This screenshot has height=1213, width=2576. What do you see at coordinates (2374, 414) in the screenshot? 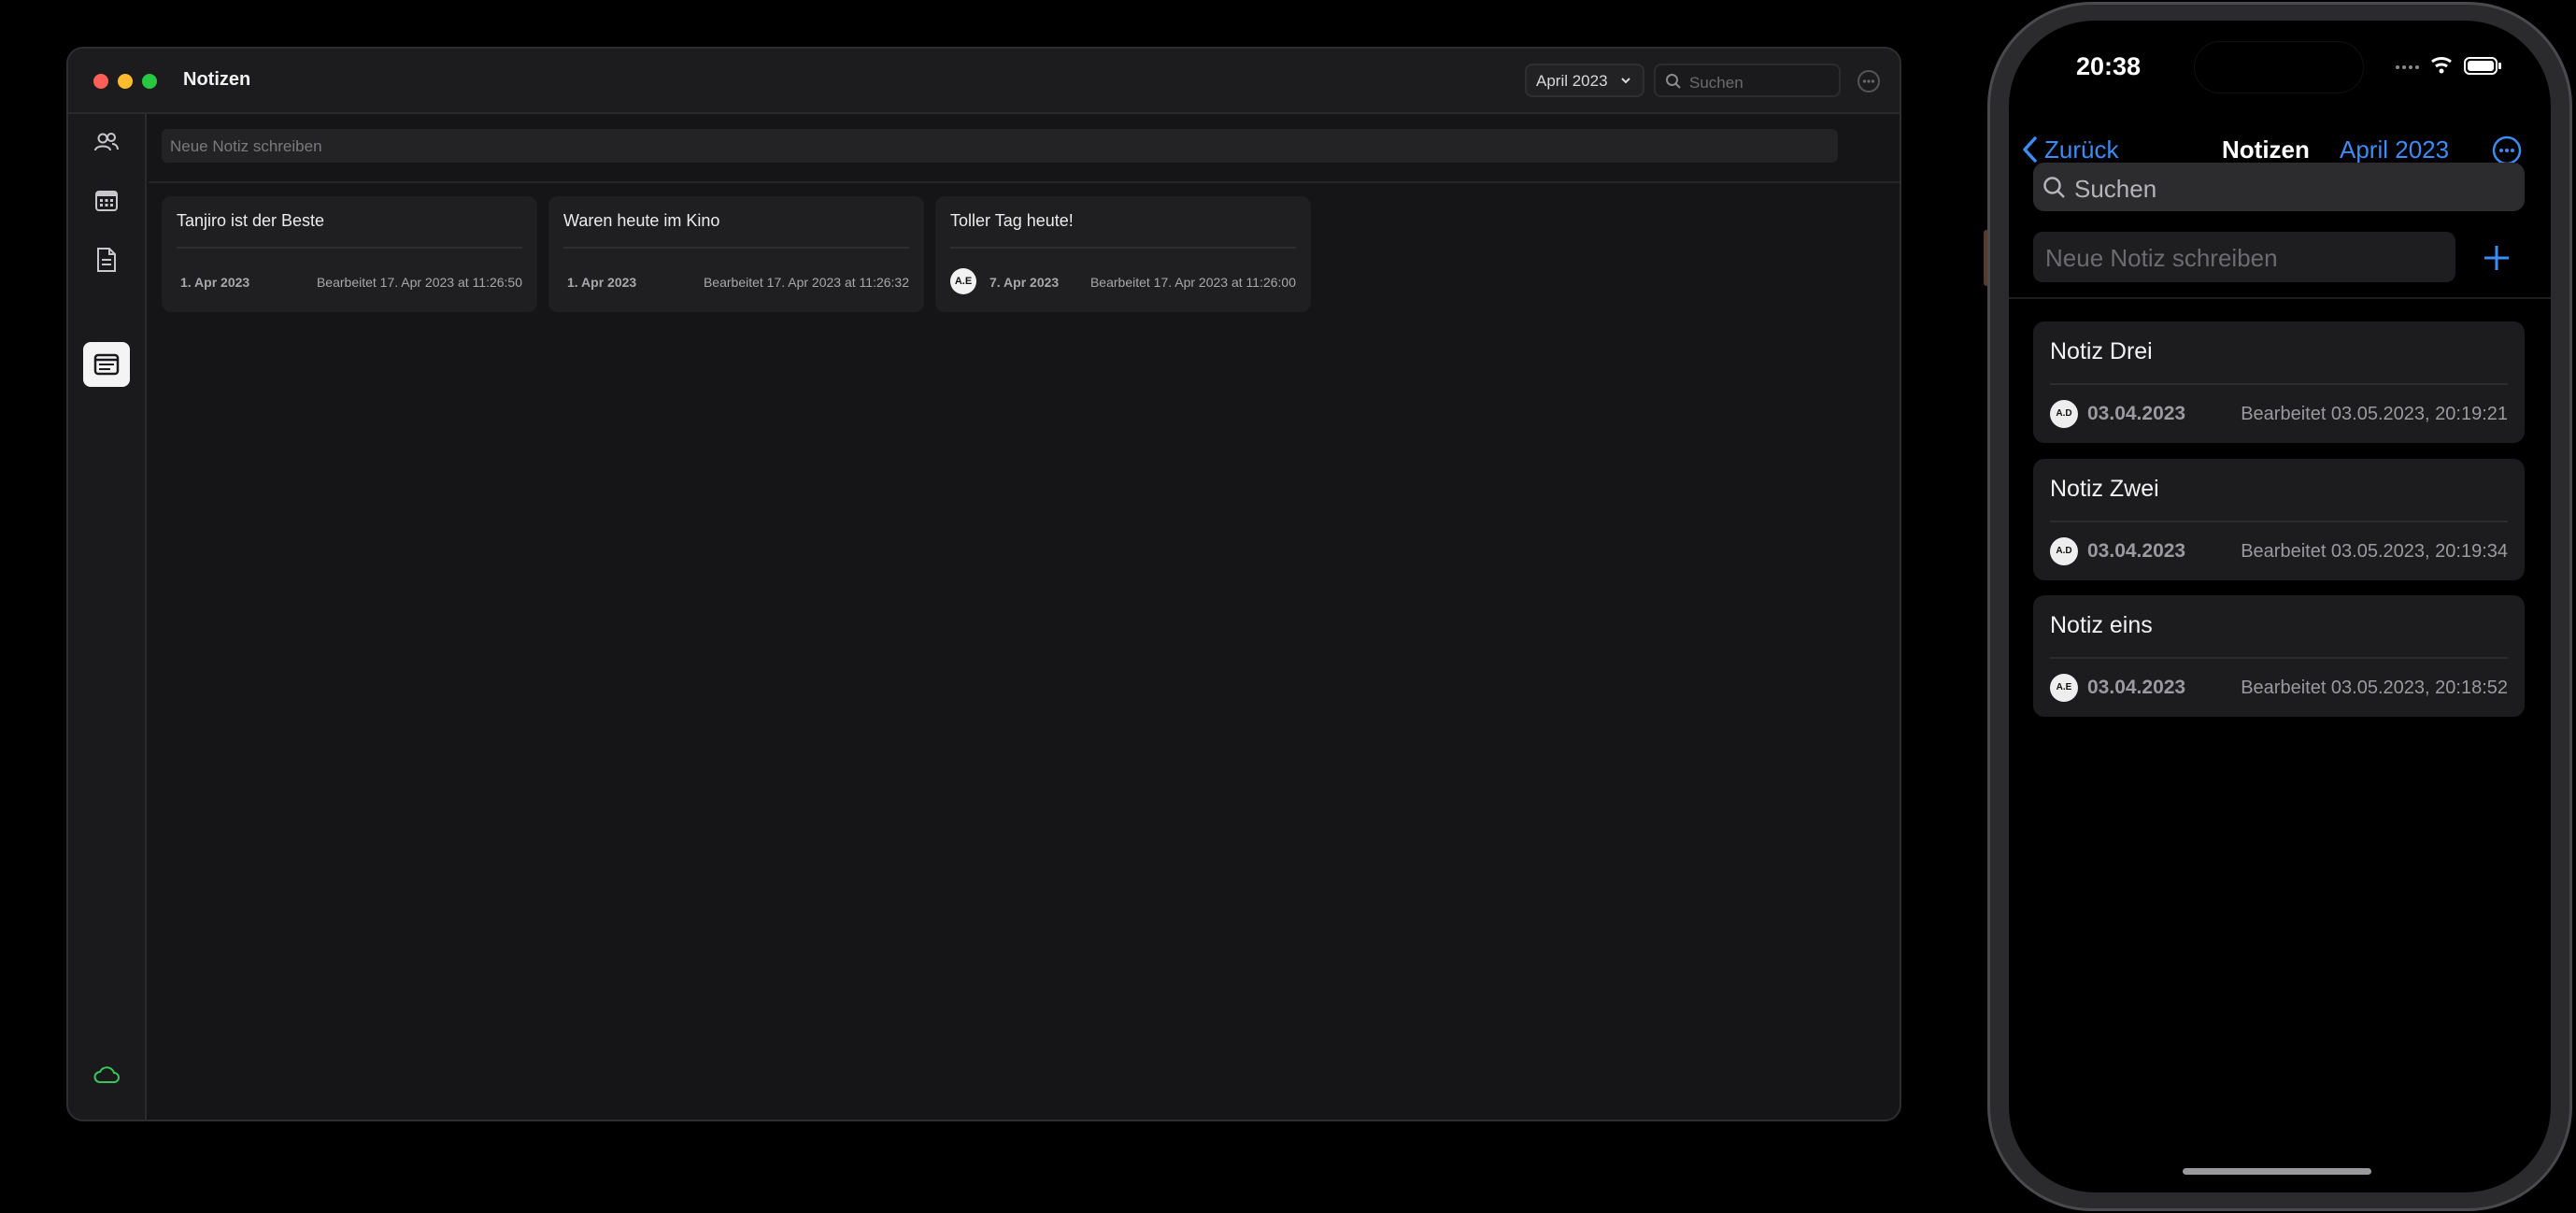
I see `note-edited: Bearbeitet 03.05.2023, 20:19:21` at bounding box center [2374, 414].